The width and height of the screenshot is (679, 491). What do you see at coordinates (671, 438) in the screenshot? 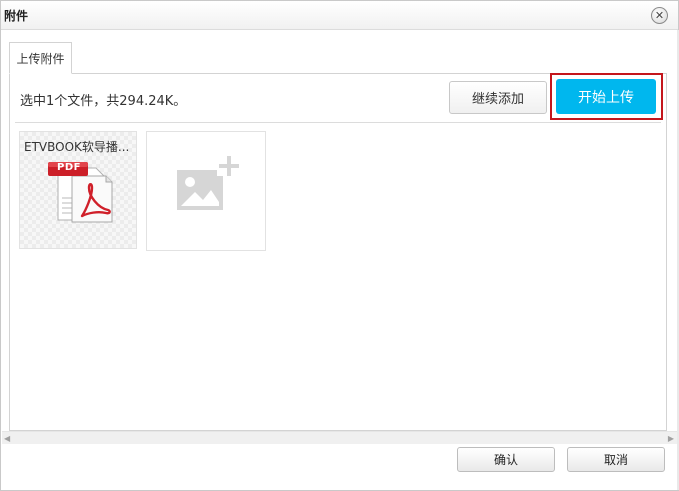
I see `scroll-right-icon: ▶` at bounding box center [671, 438].